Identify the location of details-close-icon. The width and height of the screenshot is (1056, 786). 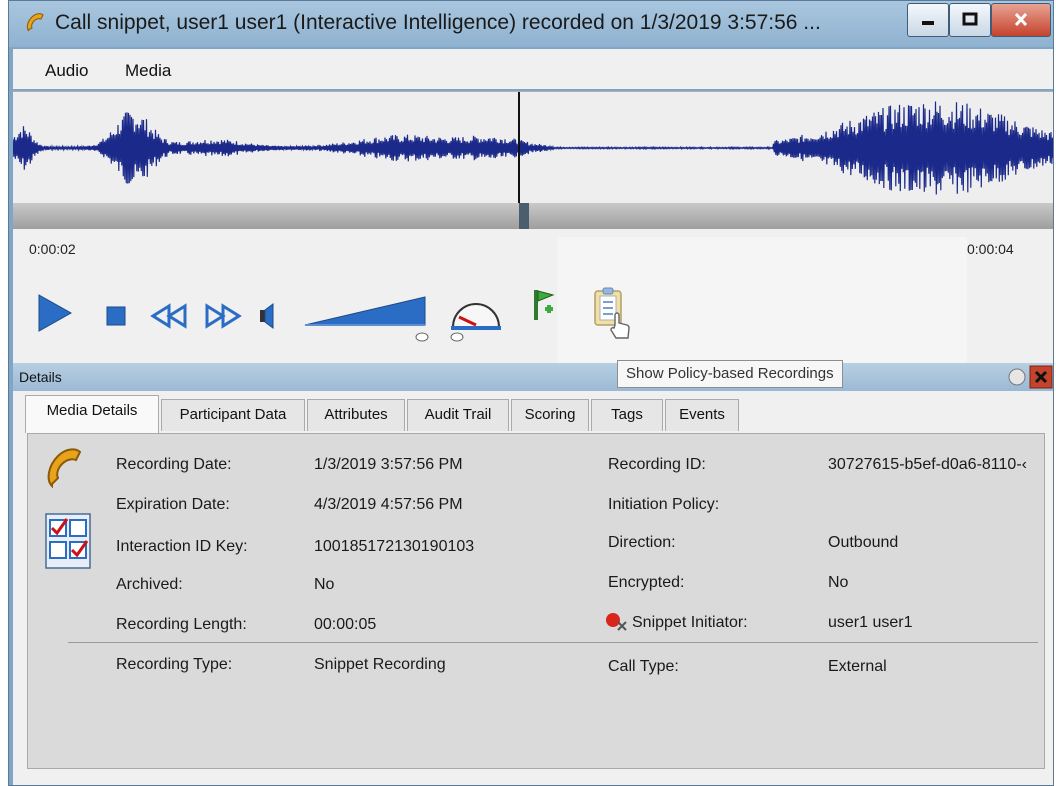
(1041, 377).